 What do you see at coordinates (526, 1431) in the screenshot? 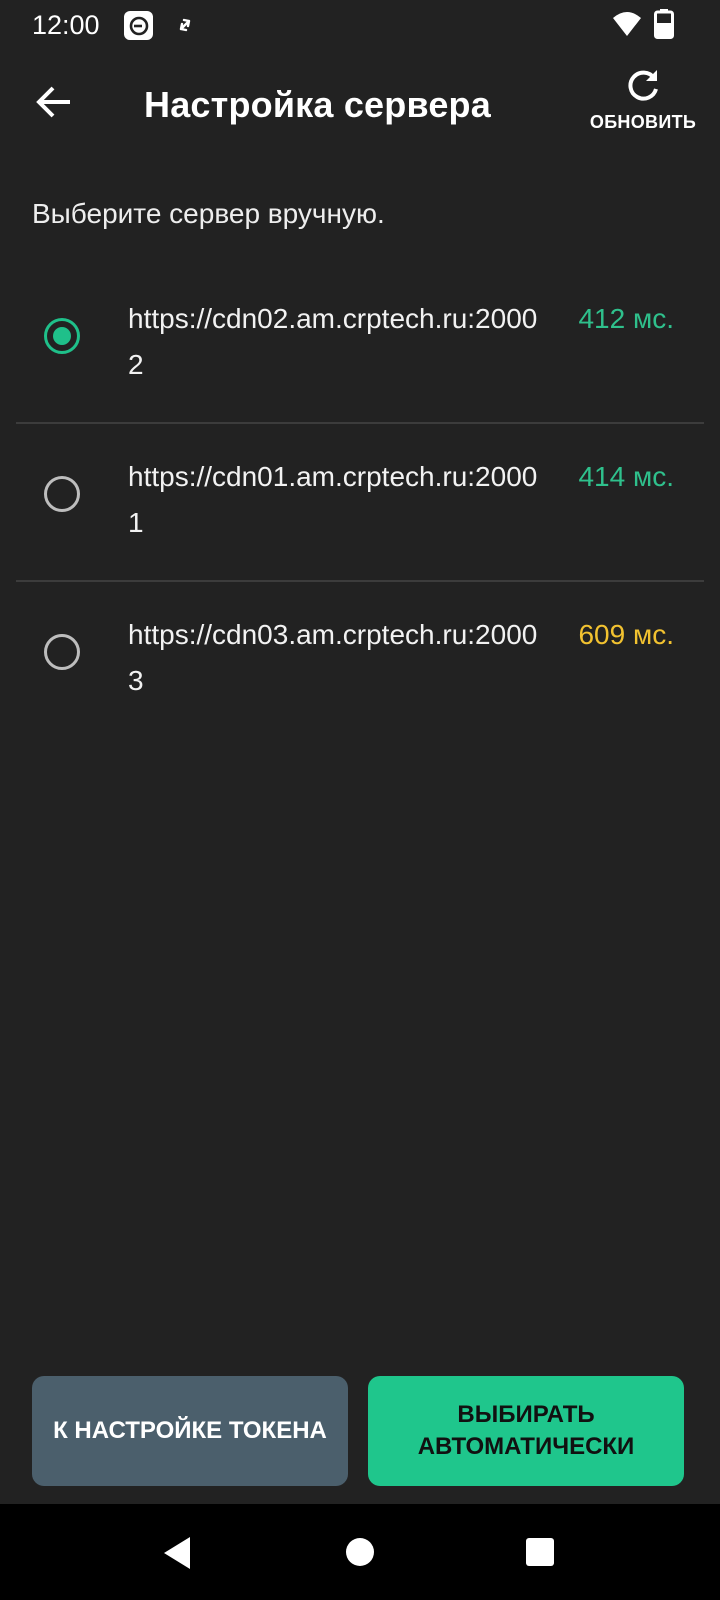
I see `auto-select-button: ВЫБИРАТЬ АВТОМАТИЧЕСКИ` at bounding box center [526, 1431].